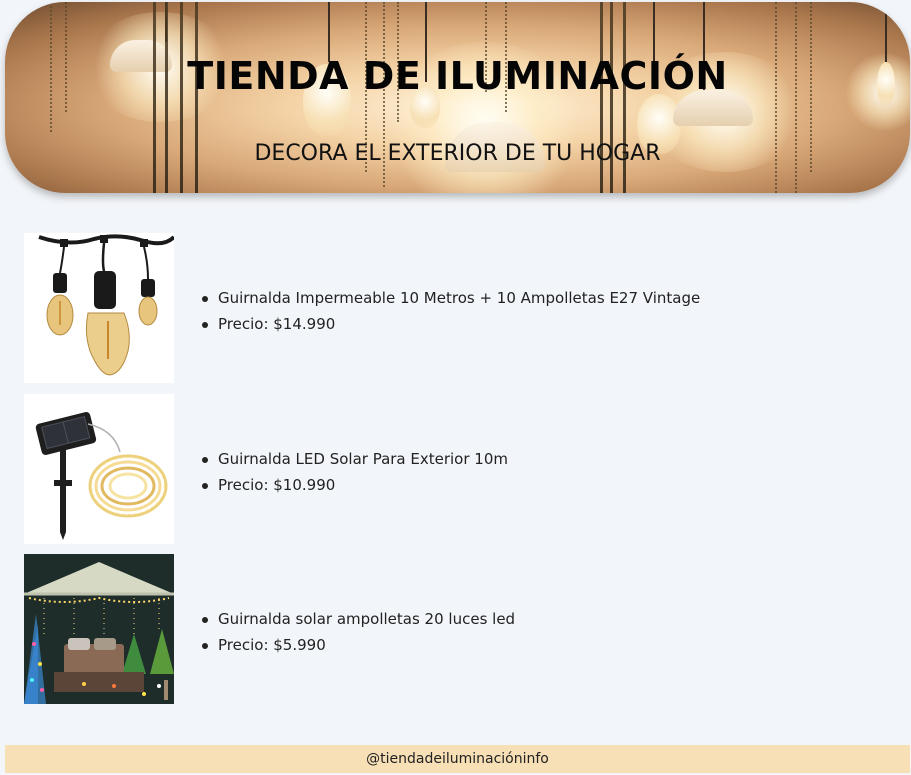 The height and width of the screenshot is (775, 911). I want to click on page-title: TIENDA DE ILUMINACIÓN, so click(457, 76).